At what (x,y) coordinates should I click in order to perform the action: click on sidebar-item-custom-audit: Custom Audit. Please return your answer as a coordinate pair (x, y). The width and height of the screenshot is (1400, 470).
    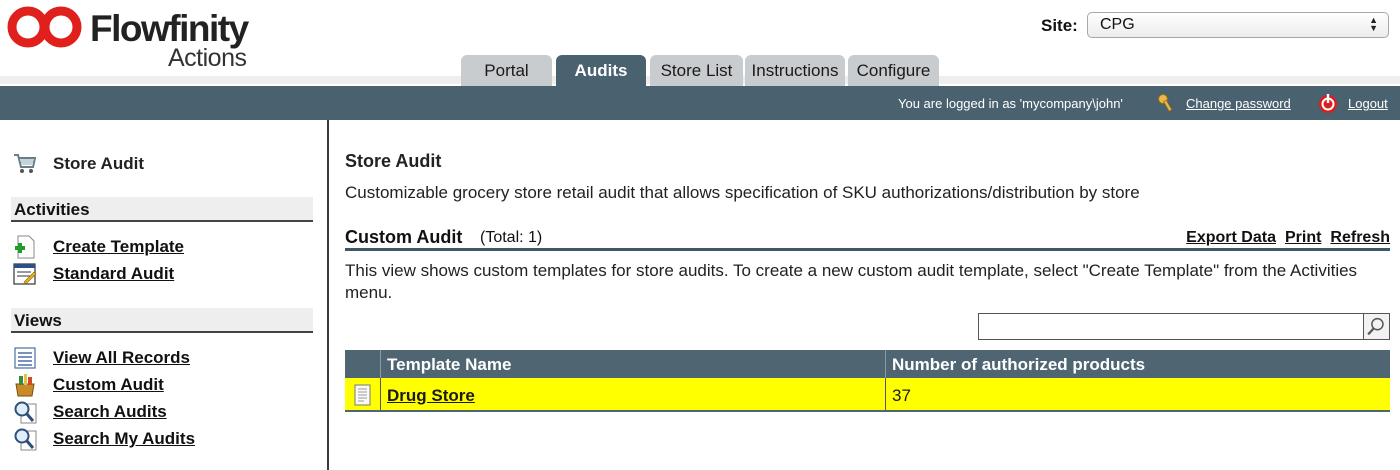
    Looking at the image, I should click on (163, 385).